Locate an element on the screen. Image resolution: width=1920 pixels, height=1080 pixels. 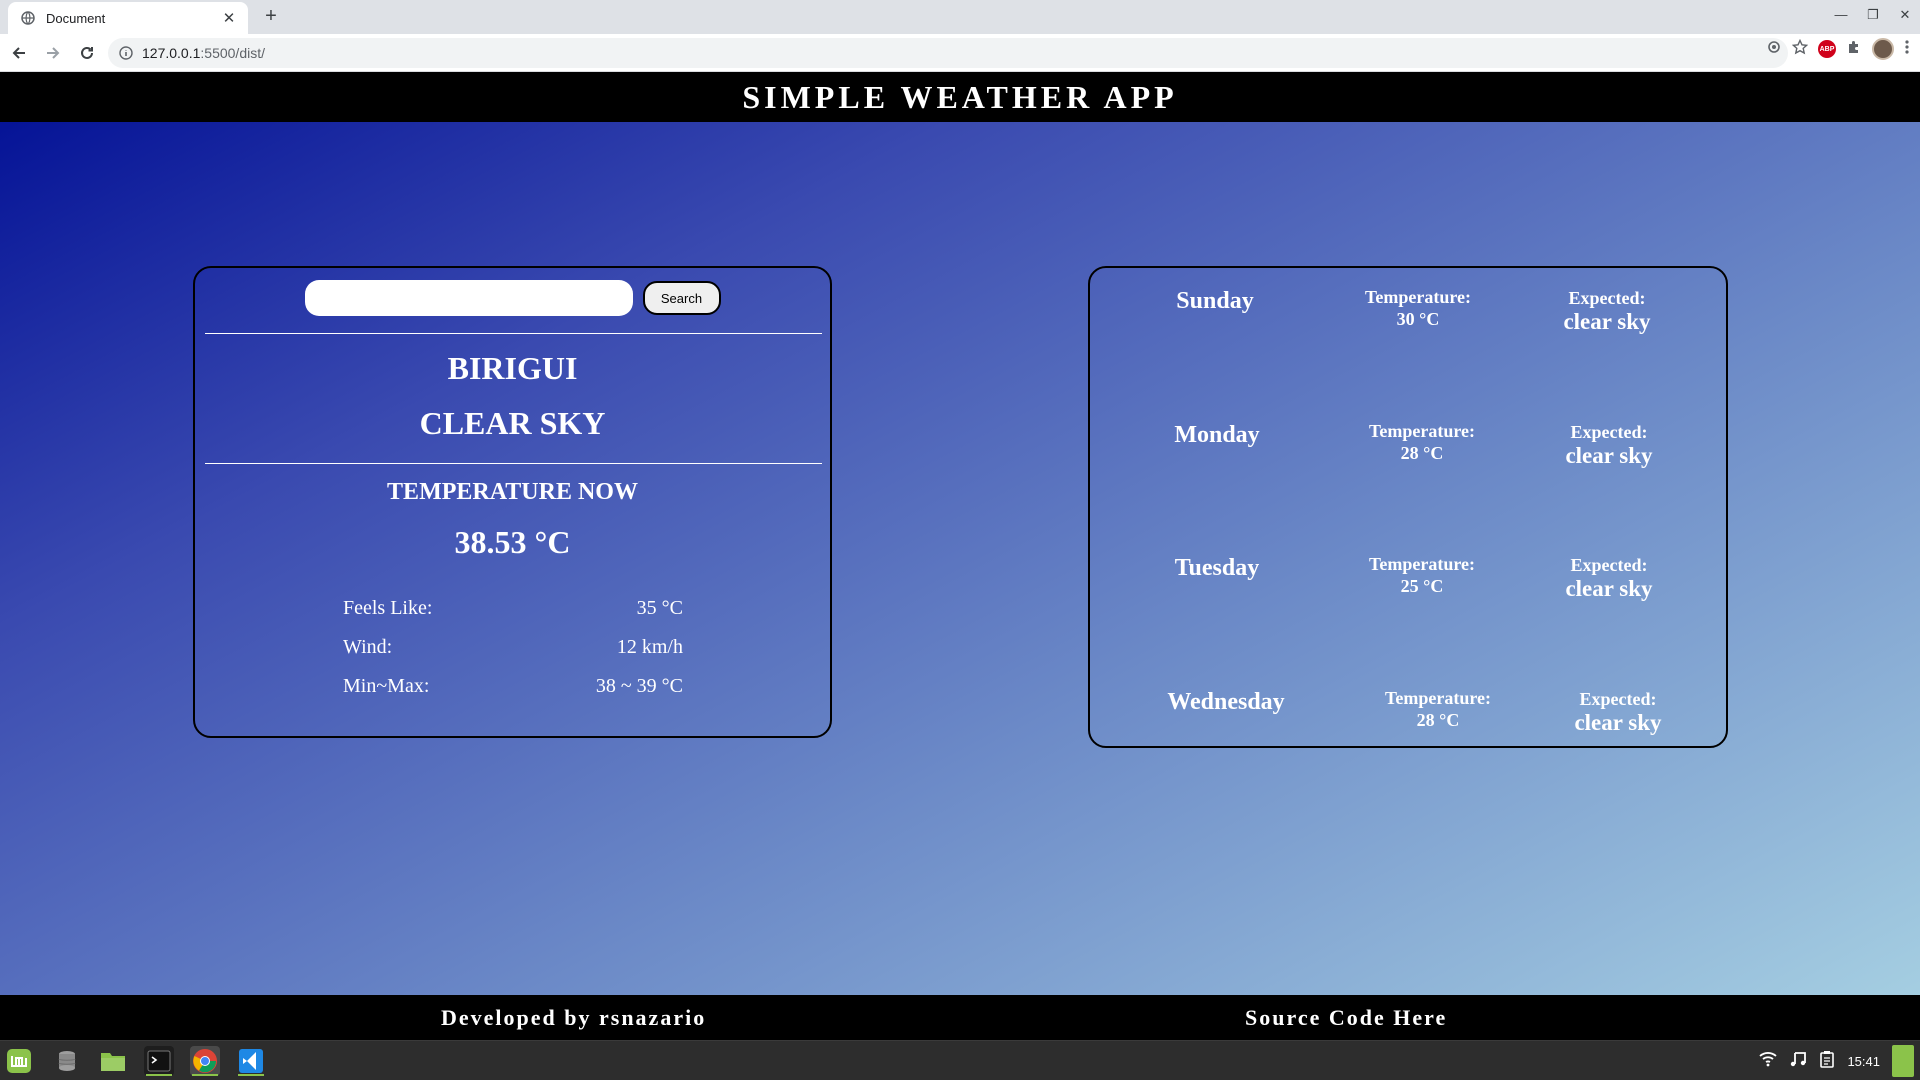
detail-label: Feels Like: is located at coordinates (388, 608).